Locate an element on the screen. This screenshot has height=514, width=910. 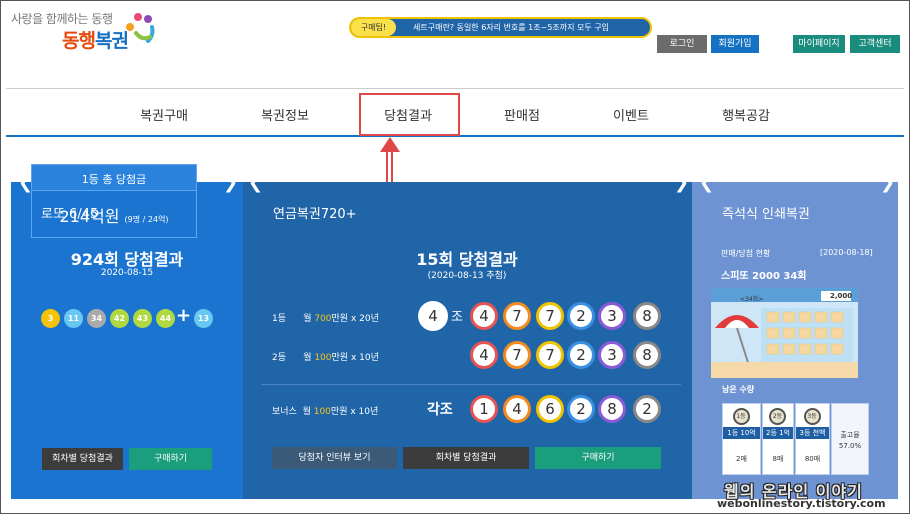
pension-tip-pill: 구매팁! 세트구매란? 동일한 6자리 번호를 1조~5조까지 모두 구입 is located at coordinates (500, 27).